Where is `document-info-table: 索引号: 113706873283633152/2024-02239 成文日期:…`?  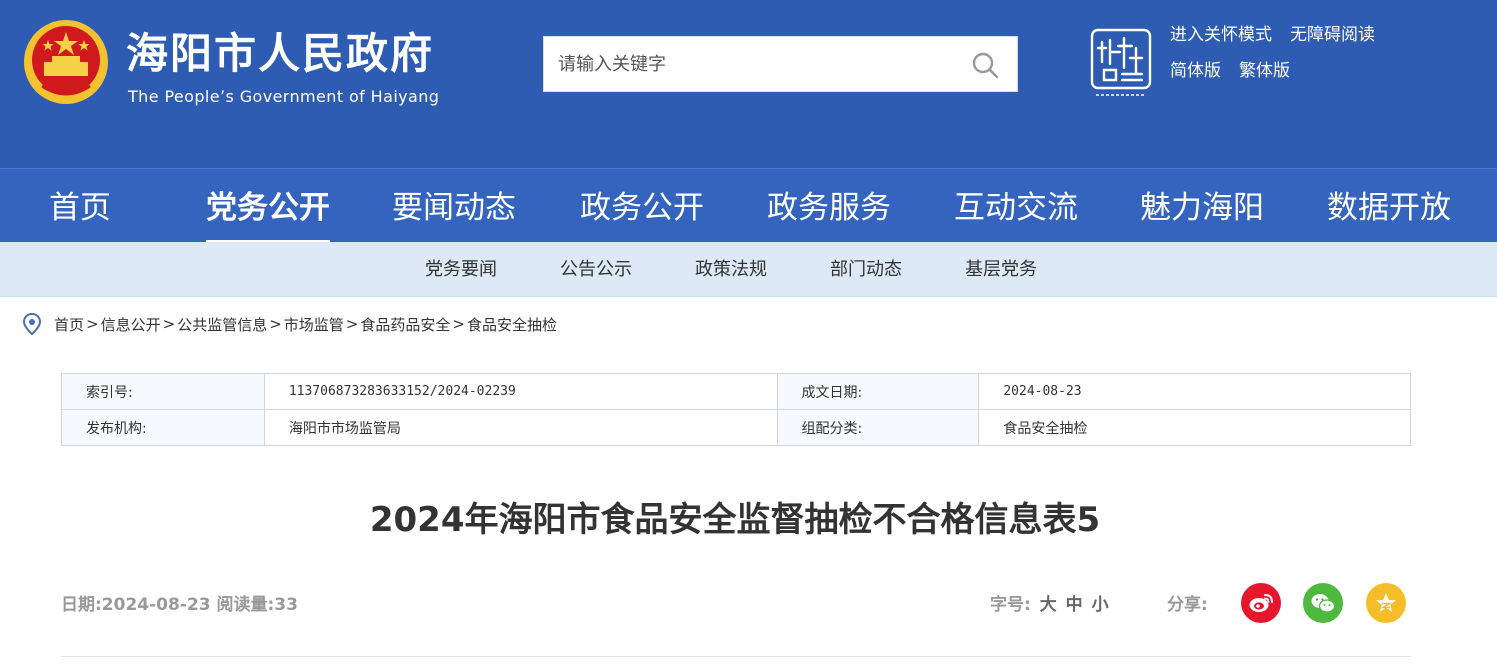
document-info-table: 索引号: 113706873283633152/2024-02239 成文日期:… is located at coordinates (736, 409).